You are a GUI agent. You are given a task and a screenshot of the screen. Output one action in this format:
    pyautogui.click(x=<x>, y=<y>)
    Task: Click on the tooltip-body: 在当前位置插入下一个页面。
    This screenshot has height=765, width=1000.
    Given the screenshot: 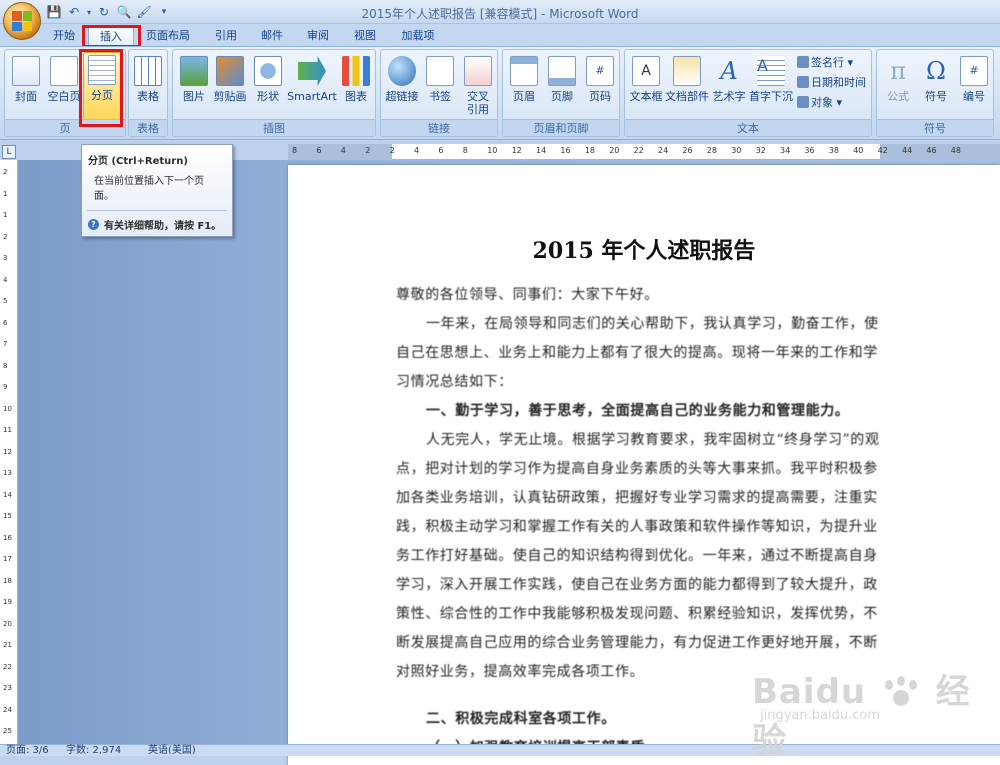 What is the action you would take?
    pyautogui.click(x=149, y=189)
    